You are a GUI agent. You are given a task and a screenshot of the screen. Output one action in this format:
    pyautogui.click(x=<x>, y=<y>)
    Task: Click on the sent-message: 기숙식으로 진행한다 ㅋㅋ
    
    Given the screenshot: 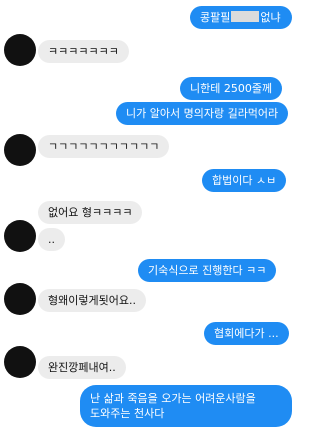 What is the action you would take?
    pyautogui.click(x=207, y=270)
    